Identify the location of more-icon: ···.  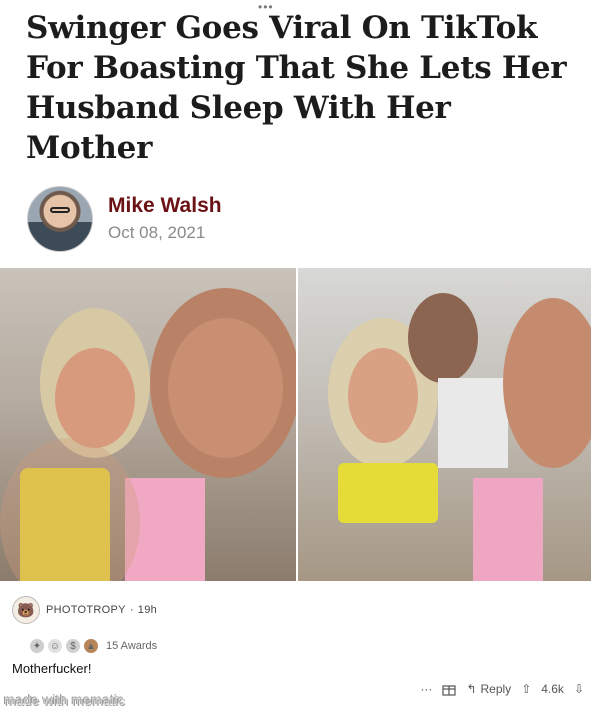
(426, 689).